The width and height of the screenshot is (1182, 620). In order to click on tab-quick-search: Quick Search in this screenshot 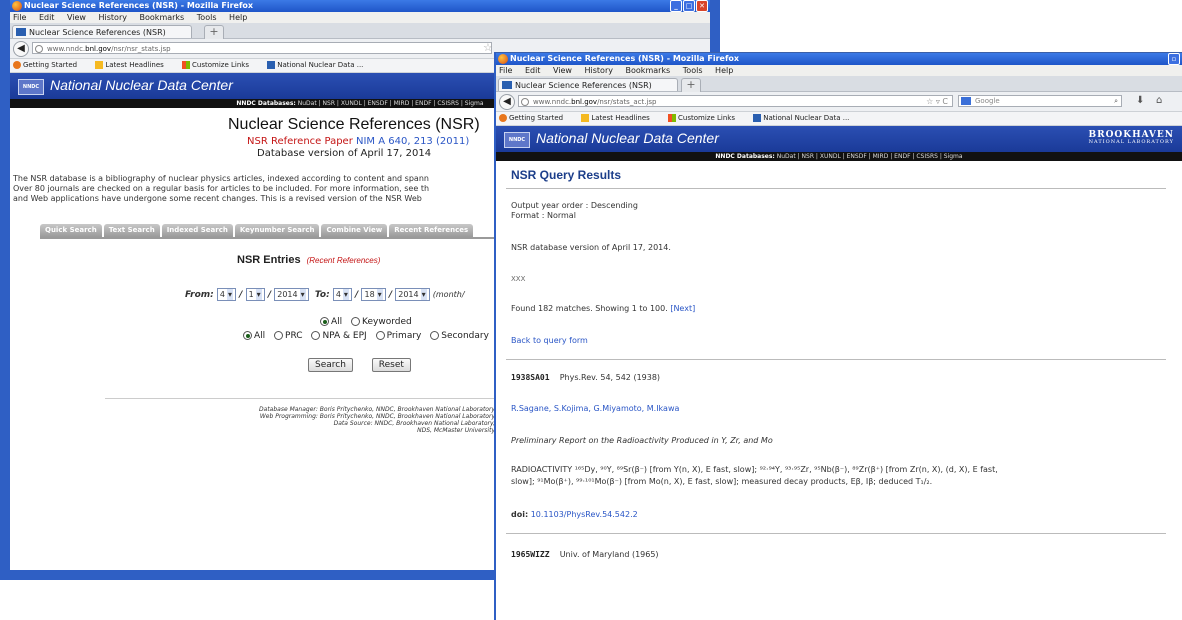, I will do `click(71, 230)`.